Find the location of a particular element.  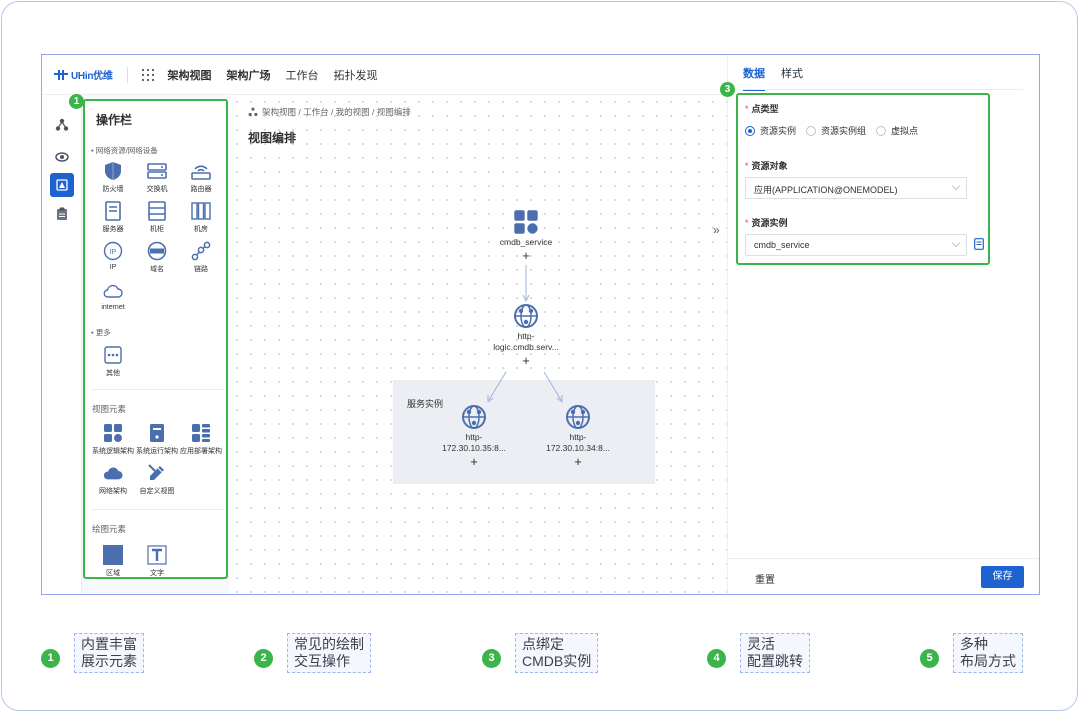

point-type-radio-group: 资源实例 资源实例组 虚拟点 is located at coordinates (836, 130).